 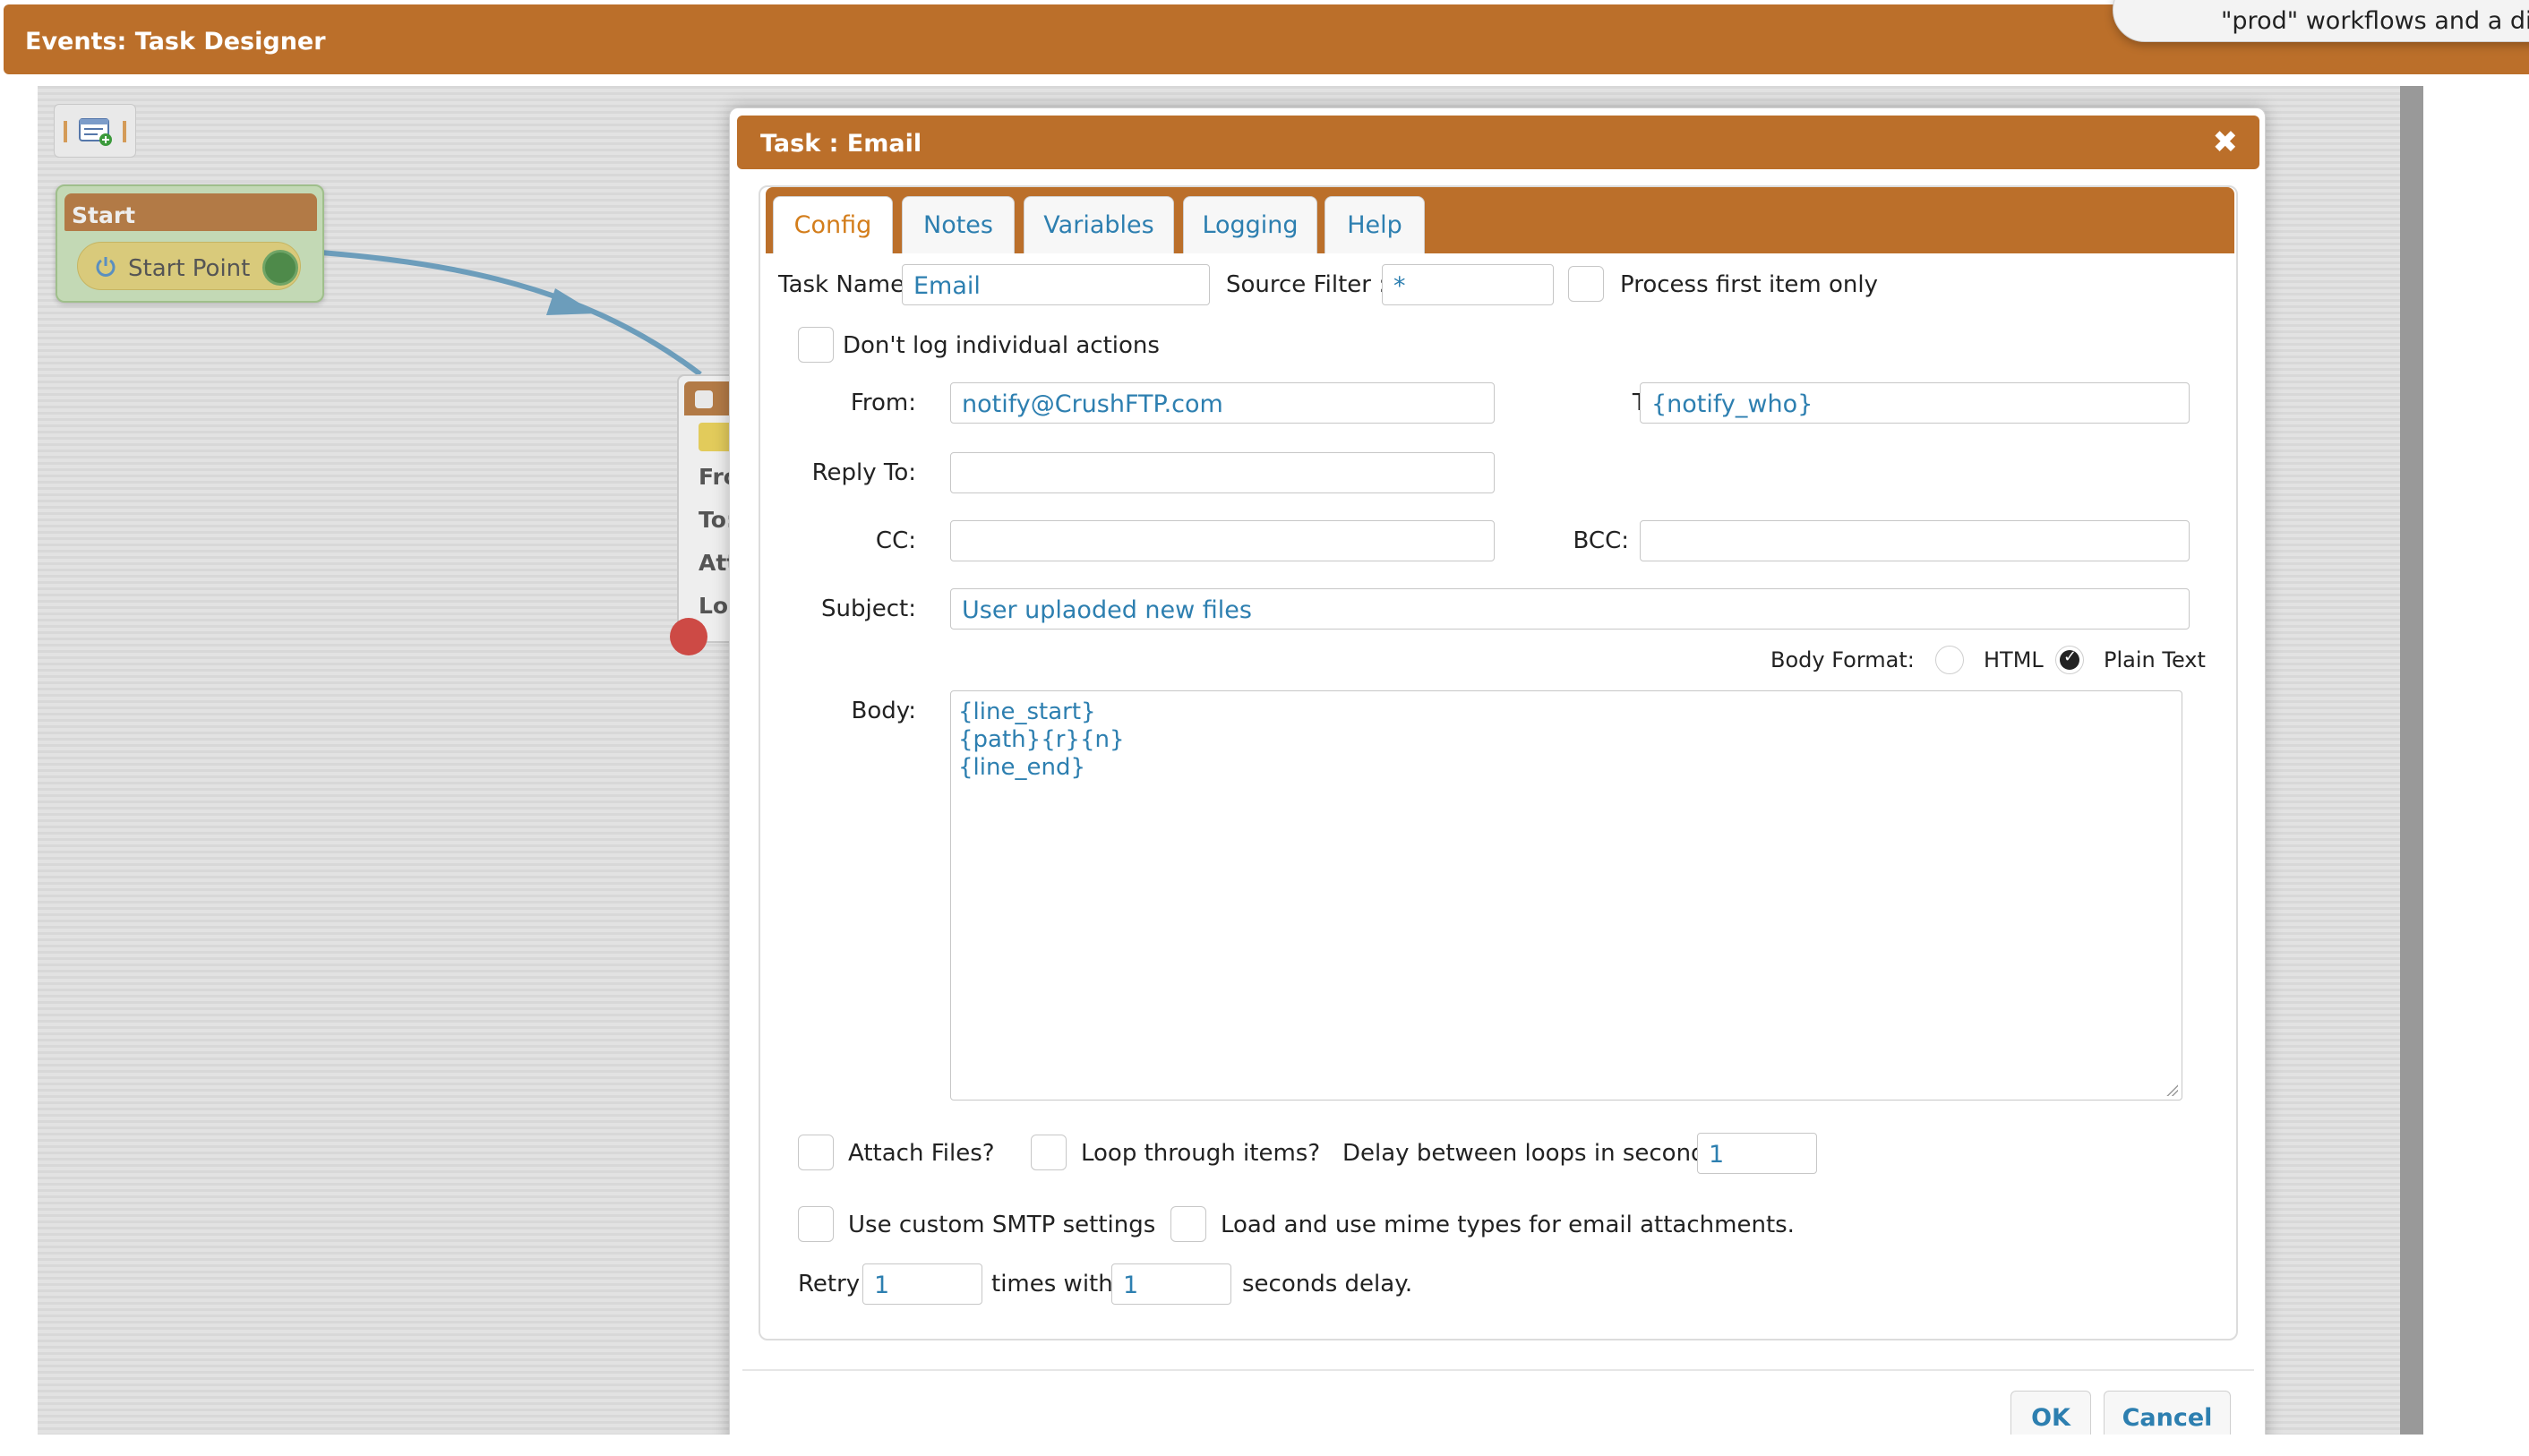 What do you see at coordinates (2226, 142) in the screenshot?
I see `close-icon: ✖` at bounding box center [2226, 142].